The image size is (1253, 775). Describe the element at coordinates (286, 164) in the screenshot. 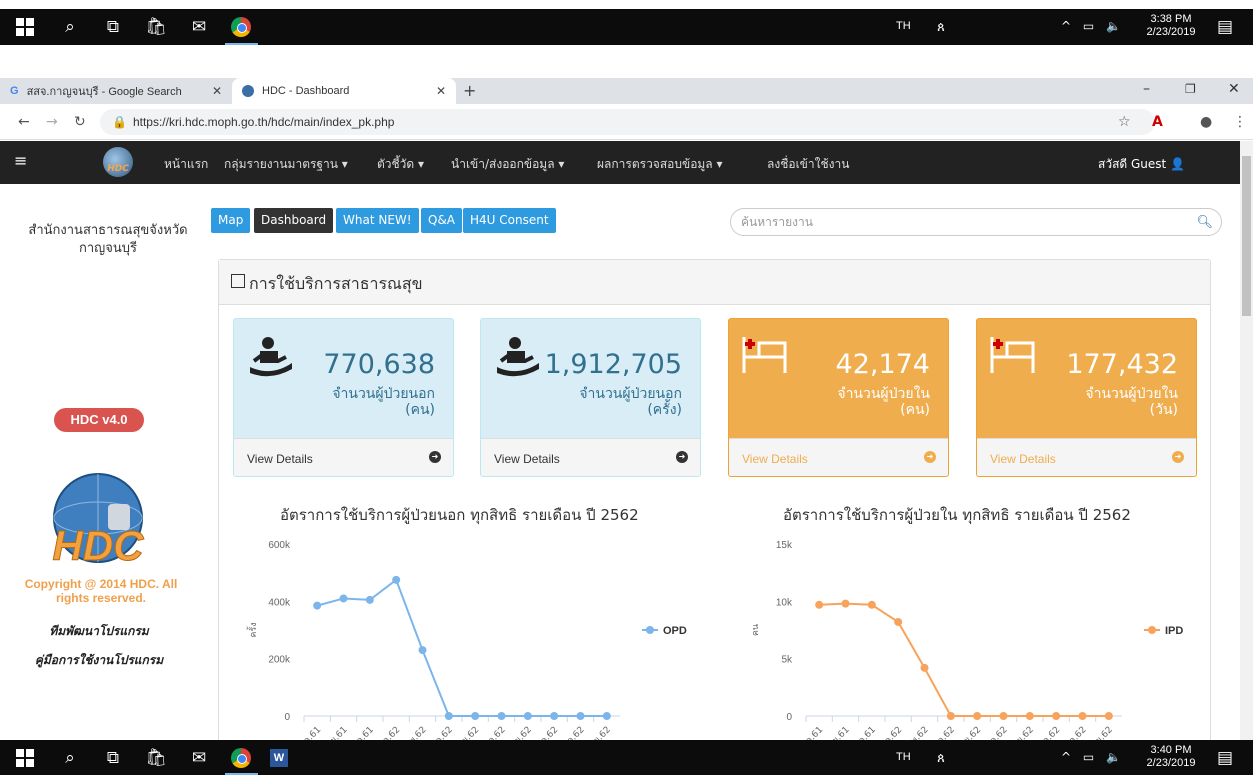

I see `nav-standard-reports: กลุ่มรายงานมาตรฐาน ▾` at that location.